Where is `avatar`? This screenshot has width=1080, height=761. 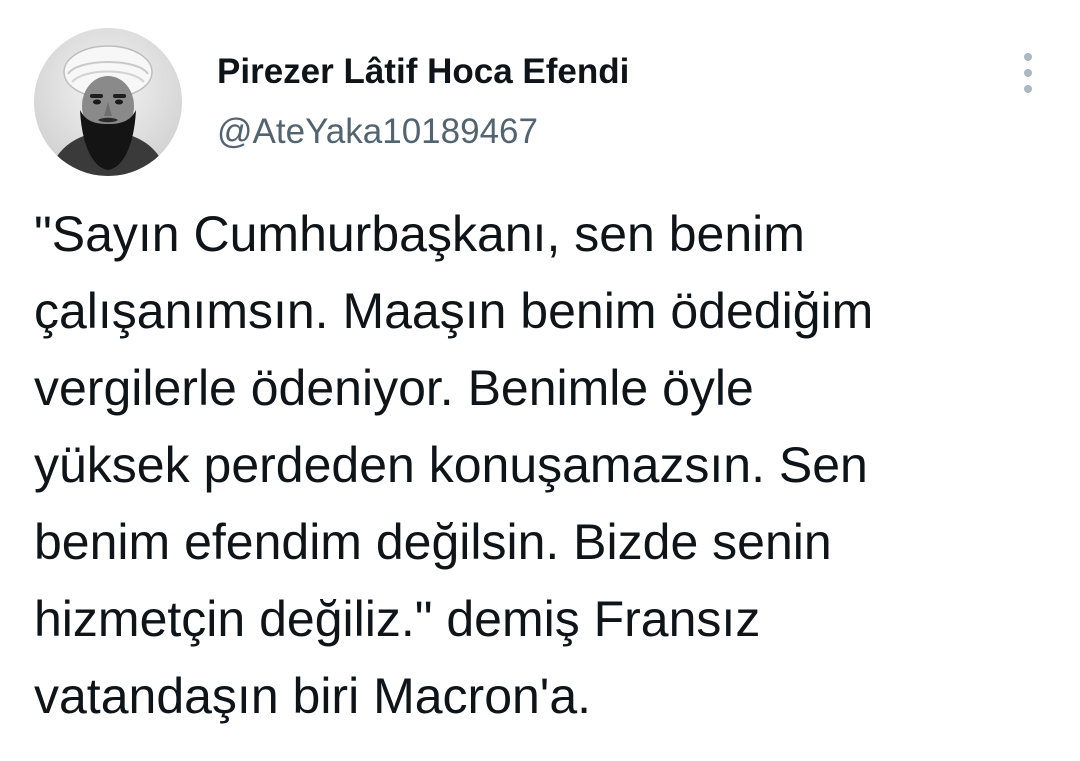 avatar is located at coordinates (108, 102).